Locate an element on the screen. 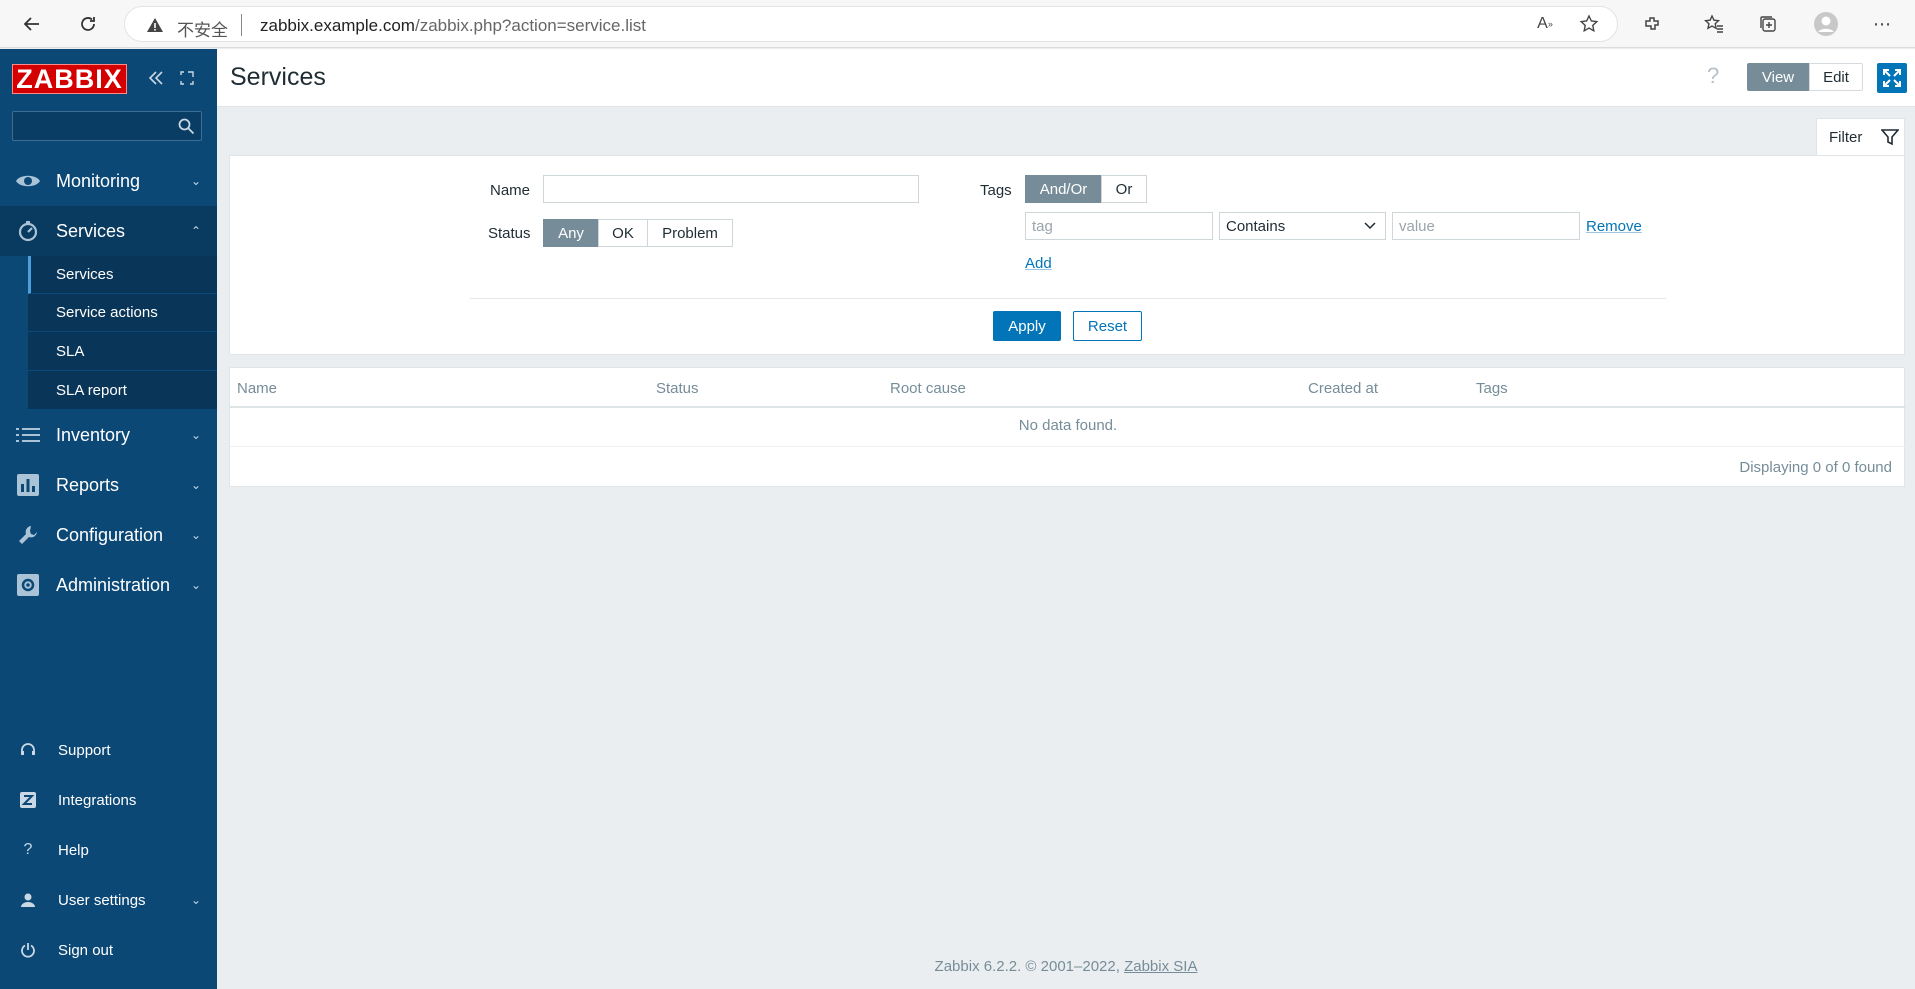 The width and height of the screenshot is (1915, 989). tags-label: Tags is located at coordinates (996, 190).